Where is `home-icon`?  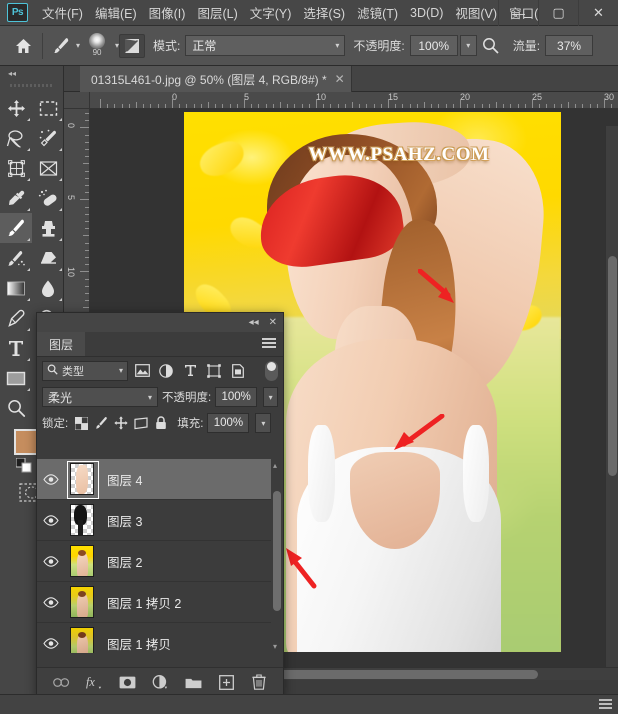 home-icon is located at coordinates (23, 46).